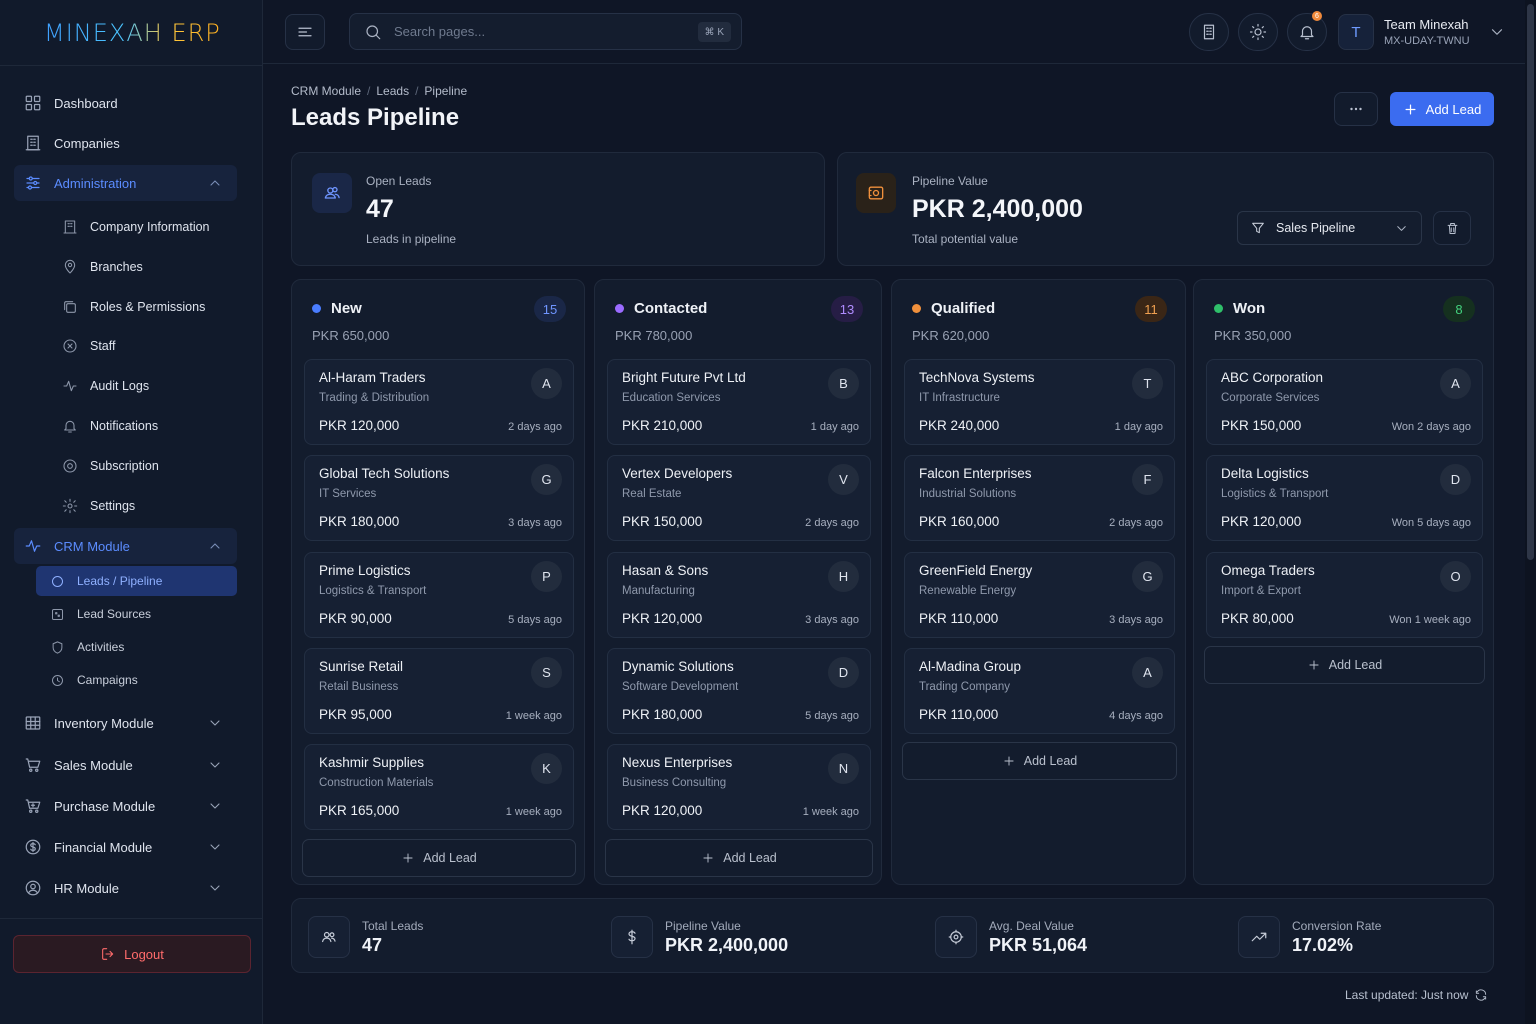  What do you see at coordinates (136, 614) in the screenshot?
I see `sidebar-item-lead-sources: Lead Sources` at bounding box center [136, 614].